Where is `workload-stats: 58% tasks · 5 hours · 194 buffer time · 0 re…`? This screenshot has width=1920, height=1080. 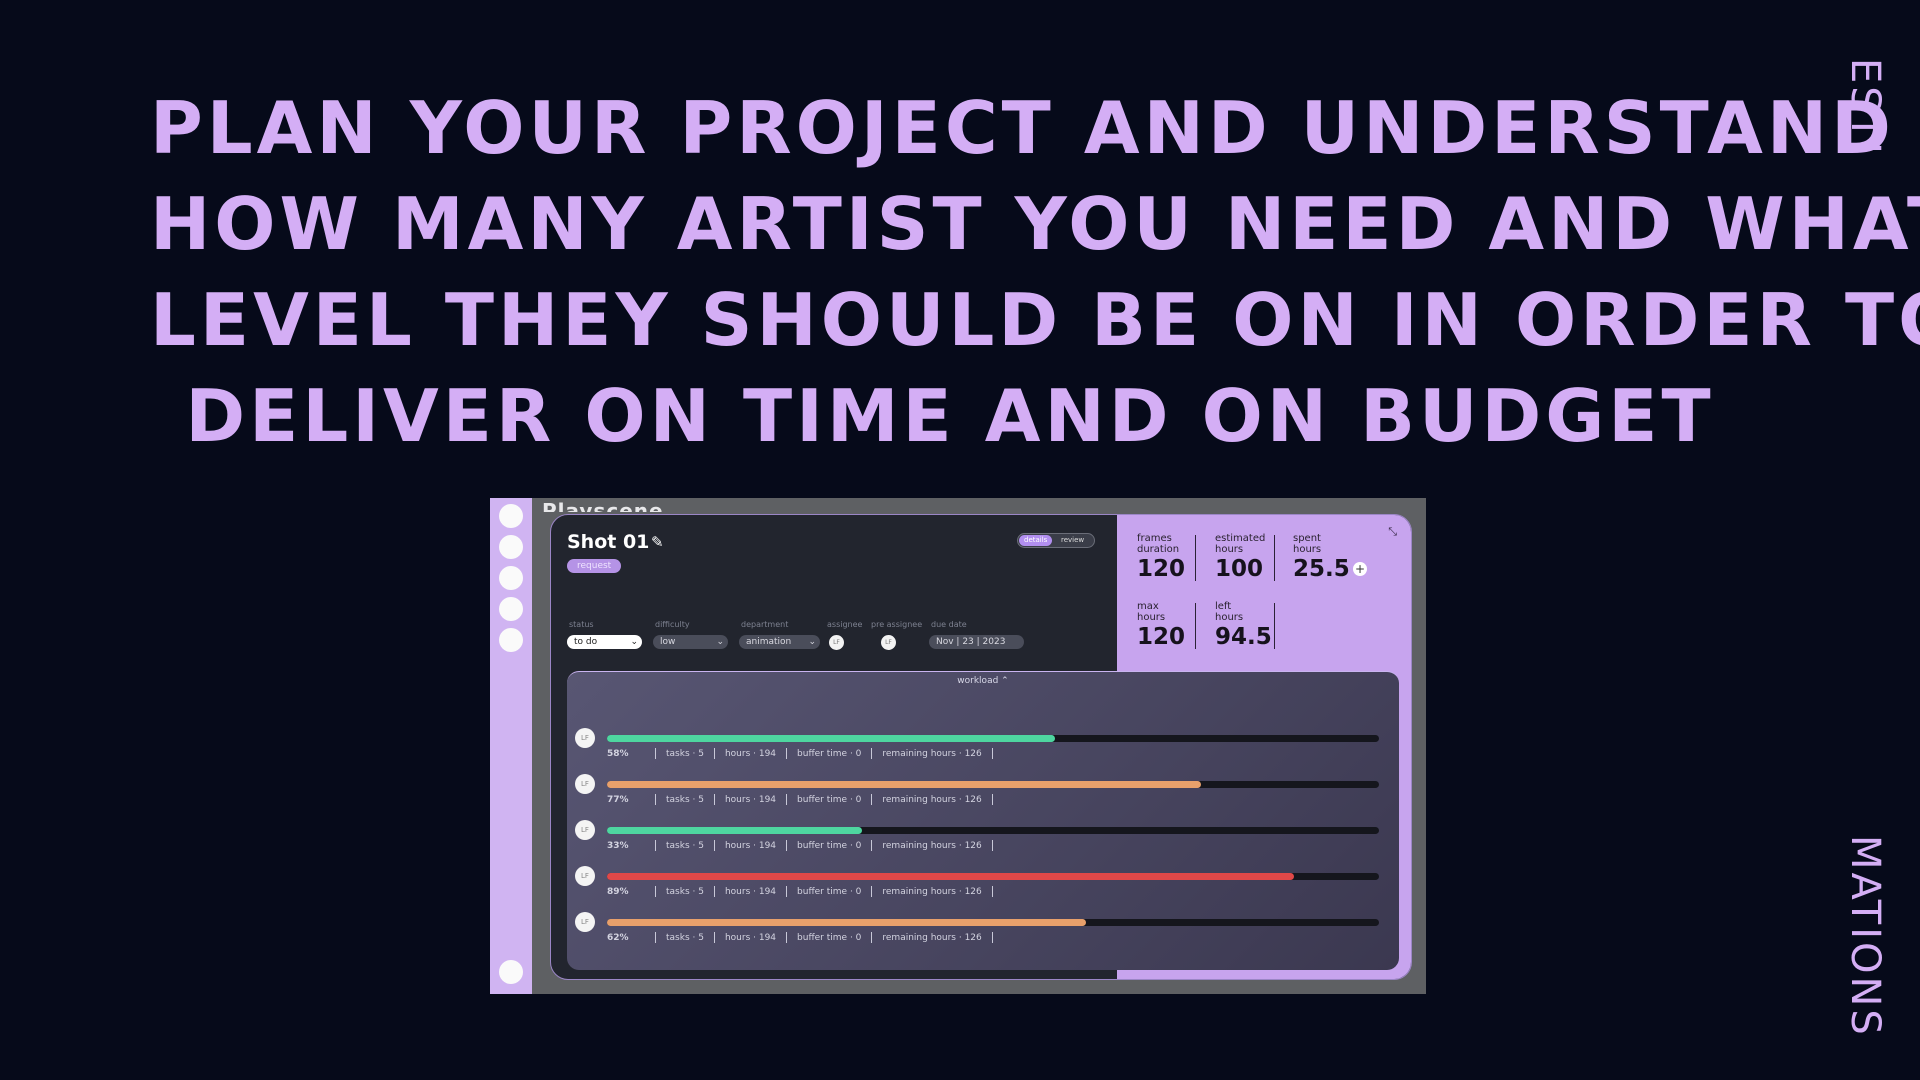 workload-stats: 58% tasks · 5 hours · 194 buffer time · 0 re… is located at coordinates (805, 754).